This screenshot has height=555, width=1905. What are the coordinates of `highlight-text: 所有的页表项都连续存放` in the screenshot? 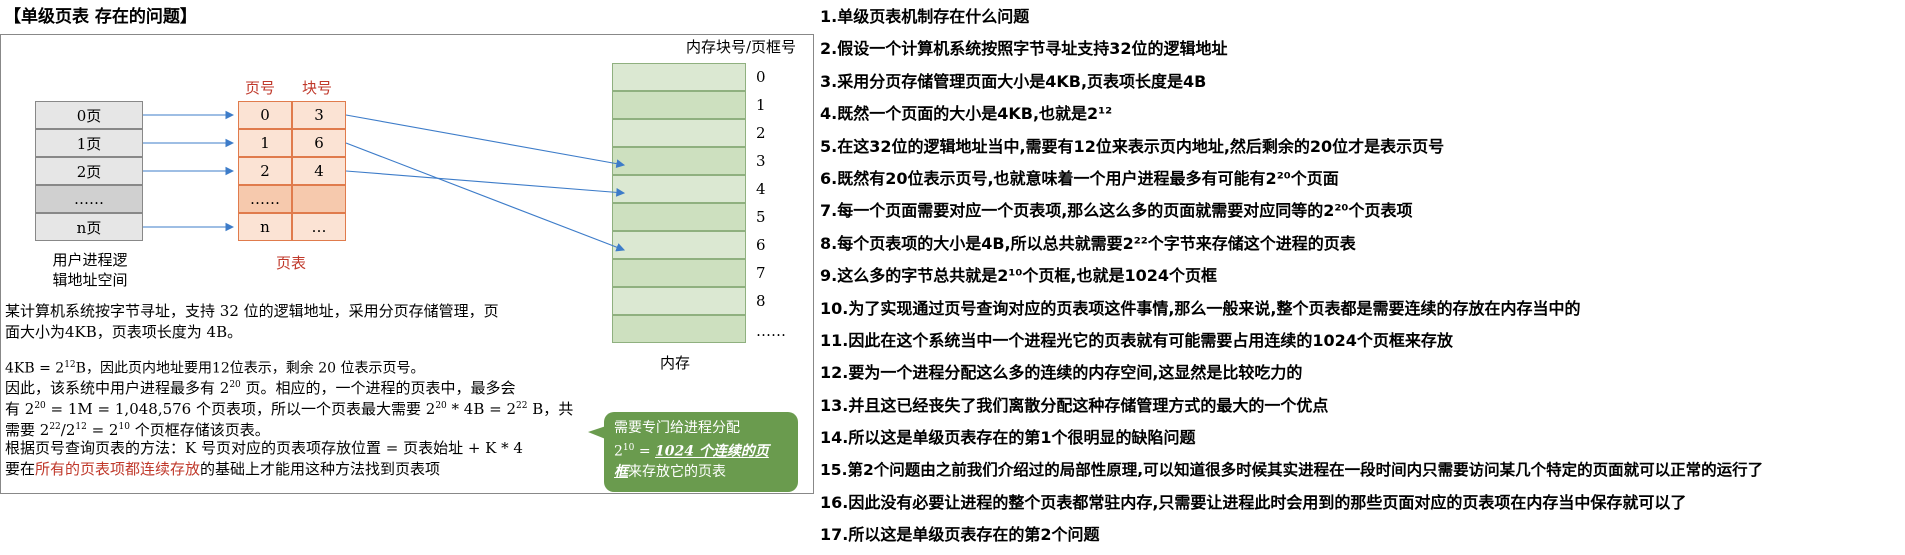 It's located at (118, 469).